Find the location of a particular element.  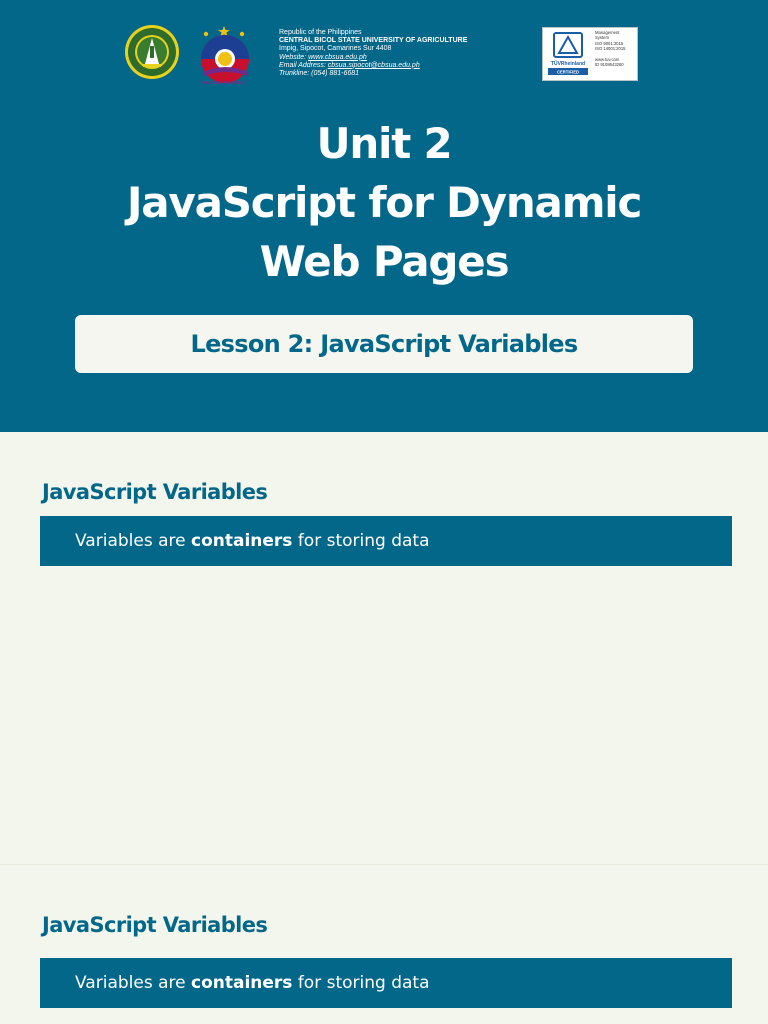

website-line: Website: www.cbsua.edu.ph is located at coordinates (404, 58).